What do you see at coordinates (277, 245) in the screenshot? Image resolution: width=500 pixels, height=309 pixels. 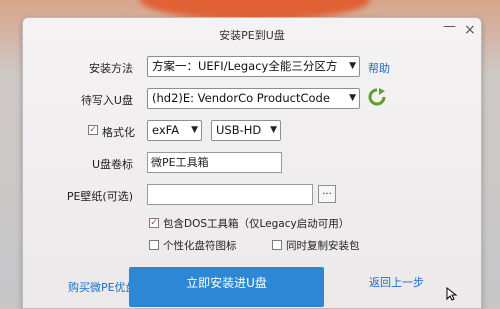 I see `copy-installer-checkbox` at bounding box center [277, 245].